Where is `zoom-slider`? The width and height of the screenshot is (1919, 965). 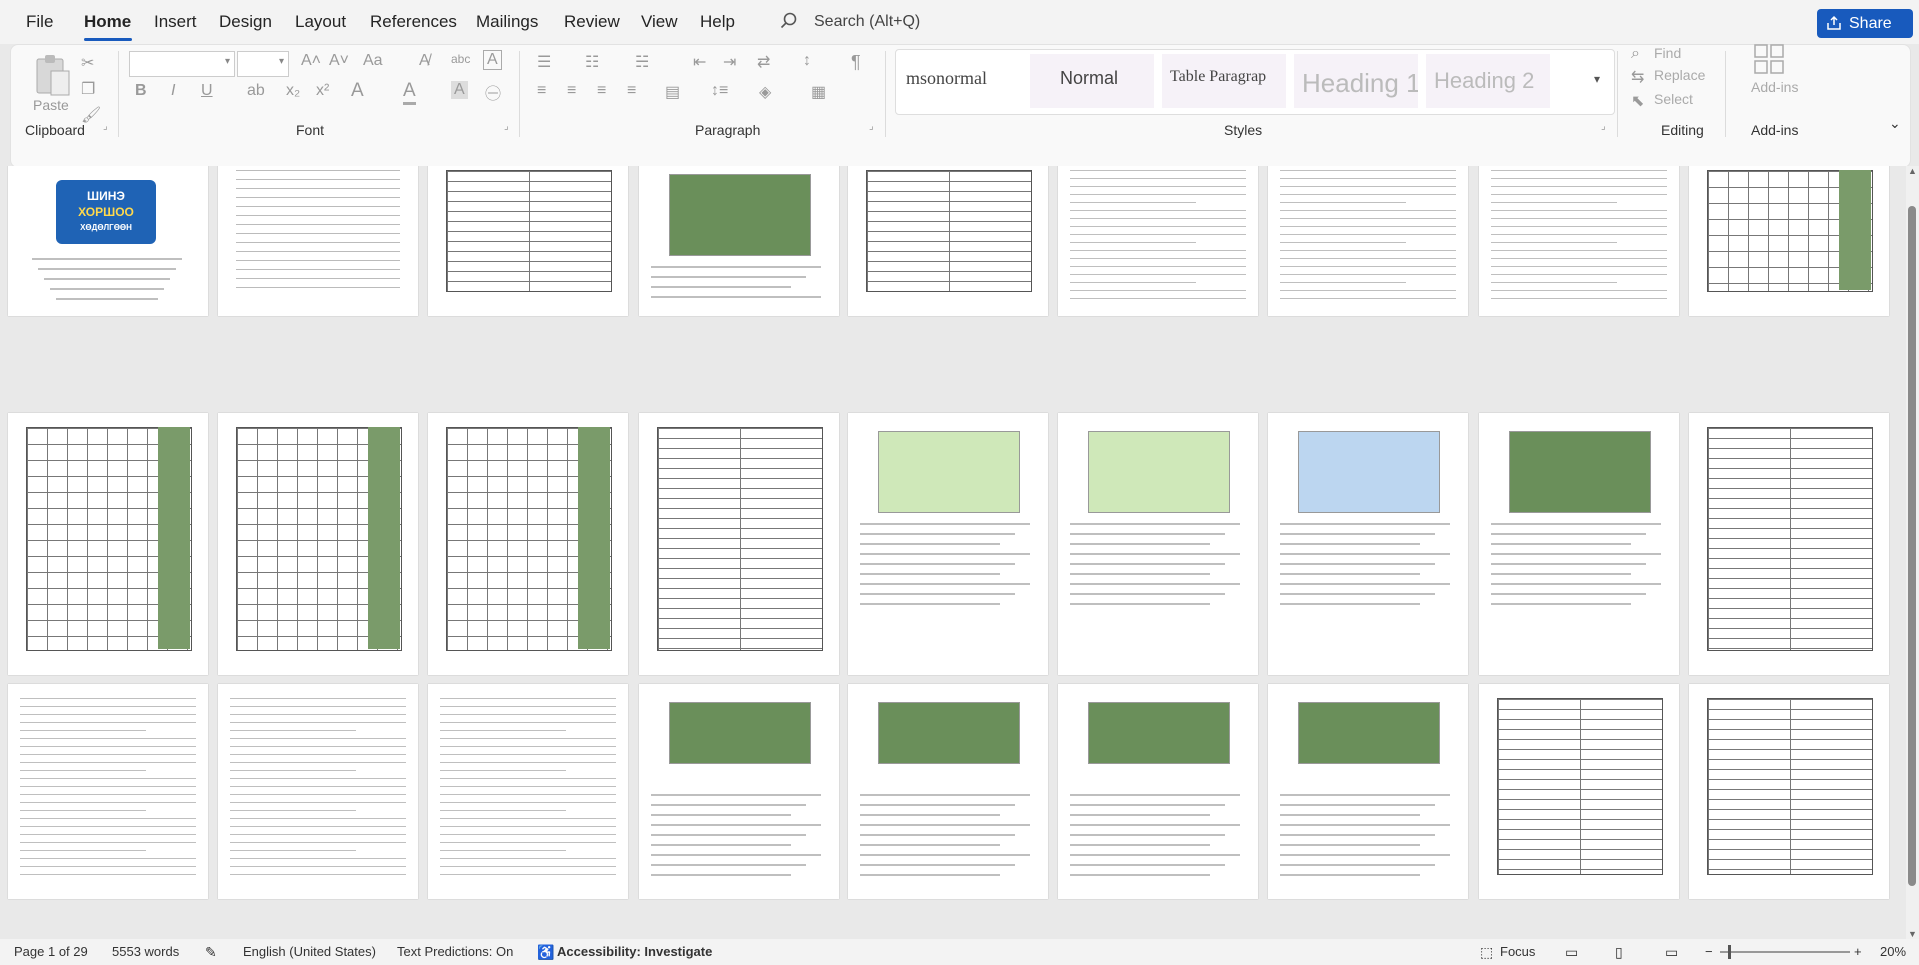 zoom-slider is located at coordinates (1785, 952).